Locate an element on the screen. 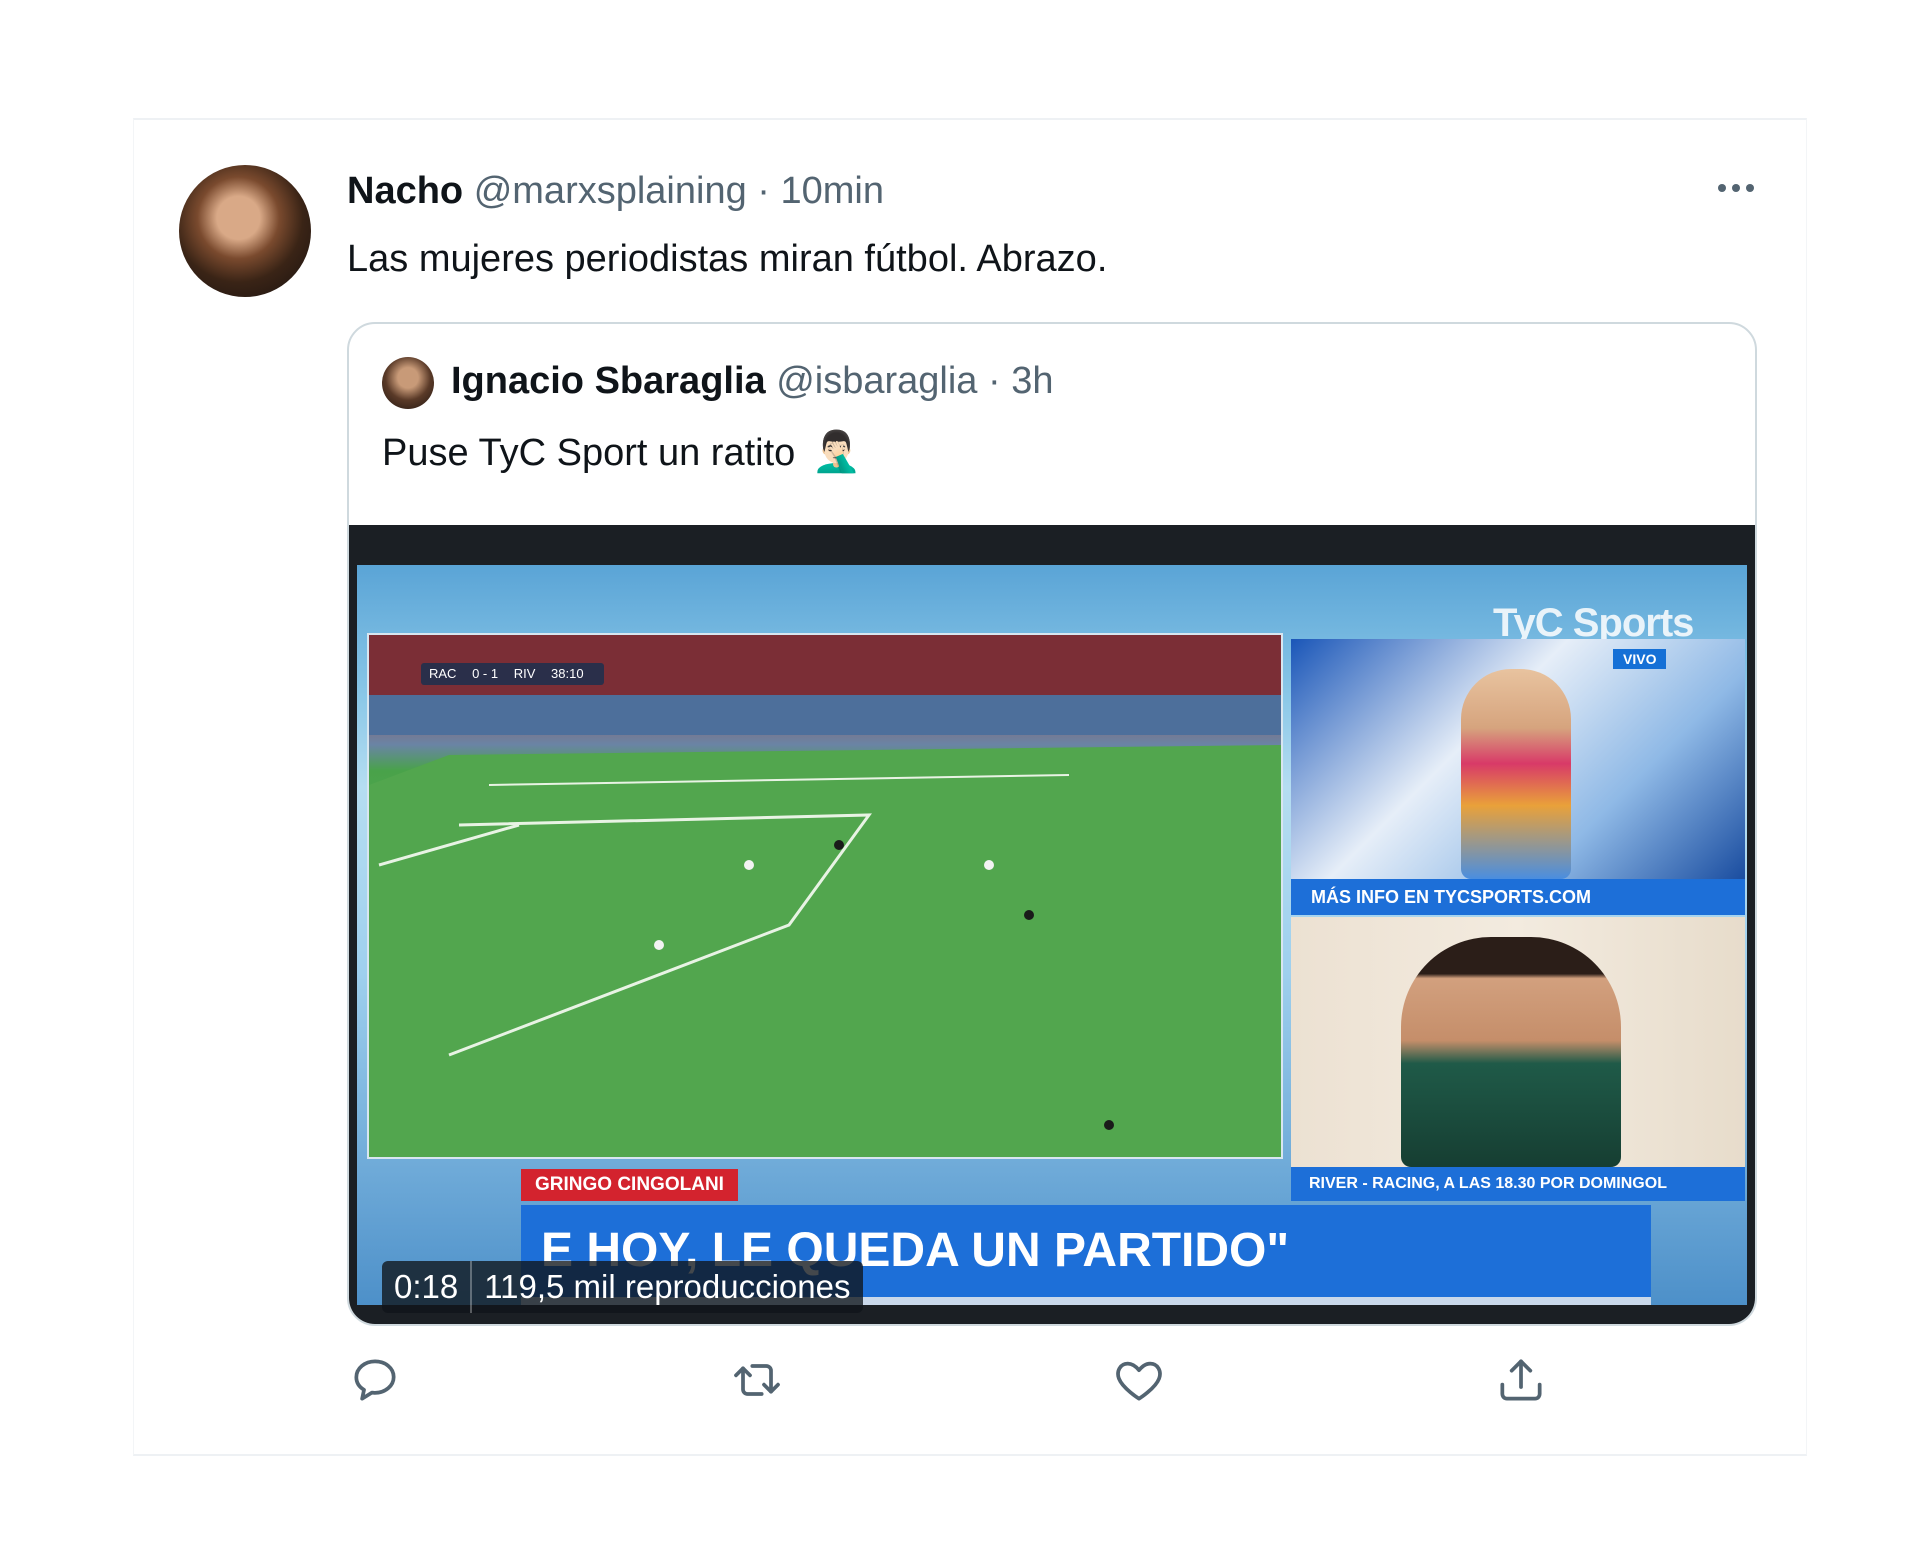 The image size is (1920, 1548). tweet-actions is located at coordinates (1050, 1387).